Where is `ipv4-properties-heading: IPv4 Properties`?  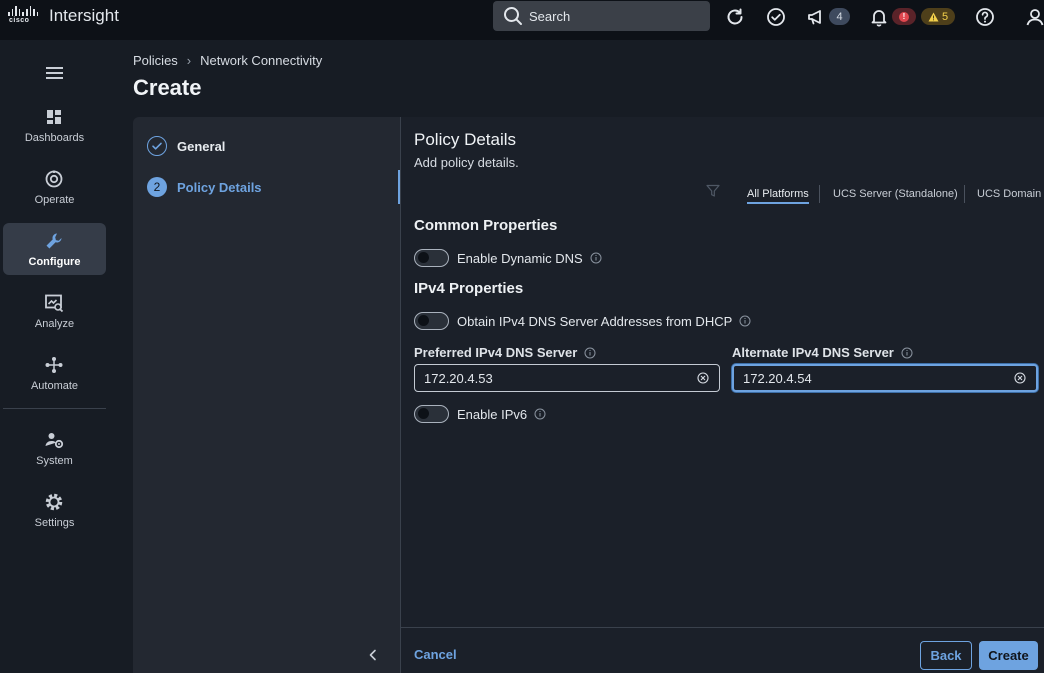 ipv4-properties-heading: IPv4 Properties is located at coordinates (469, 288).